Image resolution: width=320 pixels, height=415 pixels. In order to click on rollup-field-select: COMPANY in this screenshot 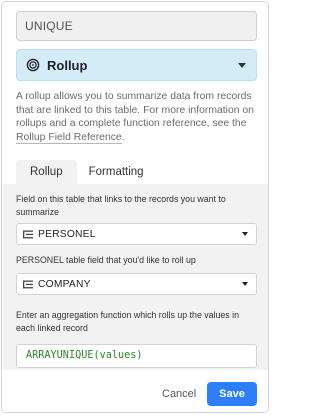, I will do `click(136, 284)`.